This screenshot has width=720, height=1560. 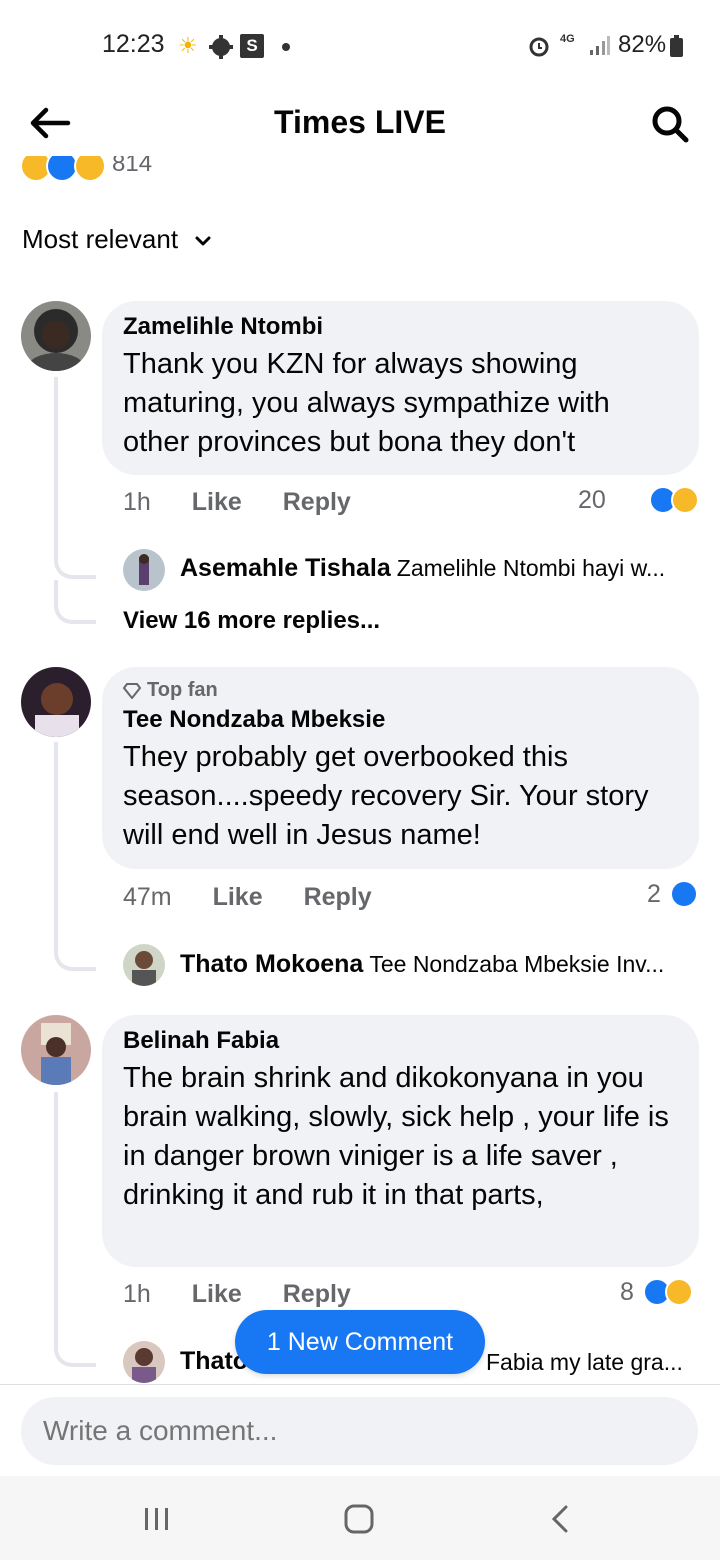 I want to click on comment-reactions: 8, so click(x=659, y=1293).